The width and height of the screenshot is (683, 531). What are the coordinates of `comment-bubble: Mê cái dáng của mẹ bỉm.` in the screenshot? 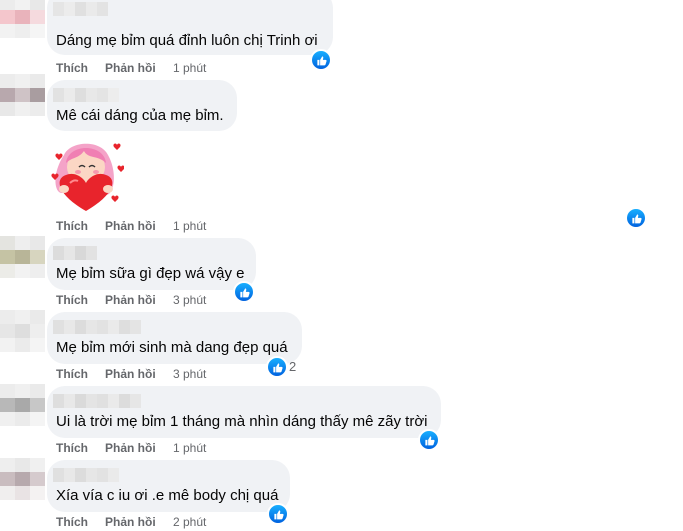 It's located at (142, 105).